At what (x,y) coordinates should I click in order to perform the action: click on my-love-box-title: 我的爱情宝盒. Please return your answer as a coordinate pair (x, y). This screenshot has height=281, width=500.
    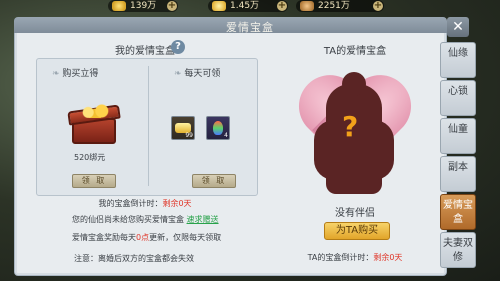
    Looking at the image, I should click on (145, 51).